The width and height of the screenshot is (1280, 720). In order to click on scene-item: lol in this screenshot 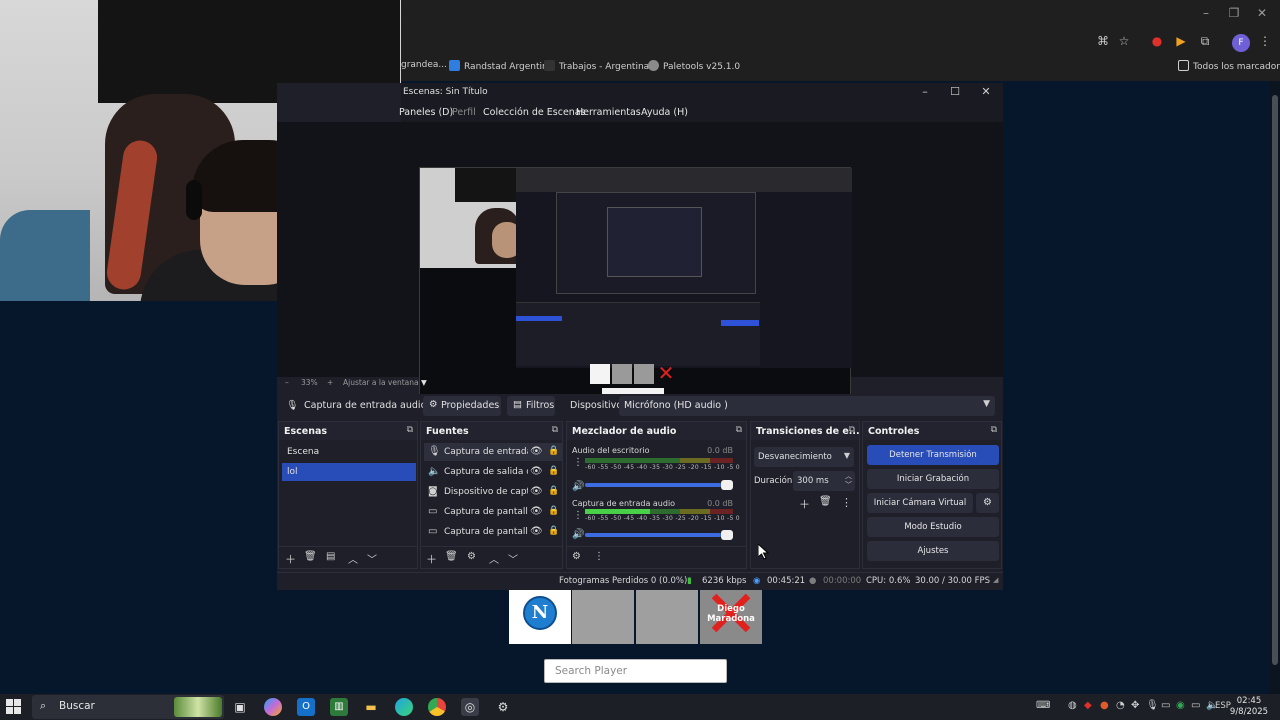, I will do `click(349, 472)`.